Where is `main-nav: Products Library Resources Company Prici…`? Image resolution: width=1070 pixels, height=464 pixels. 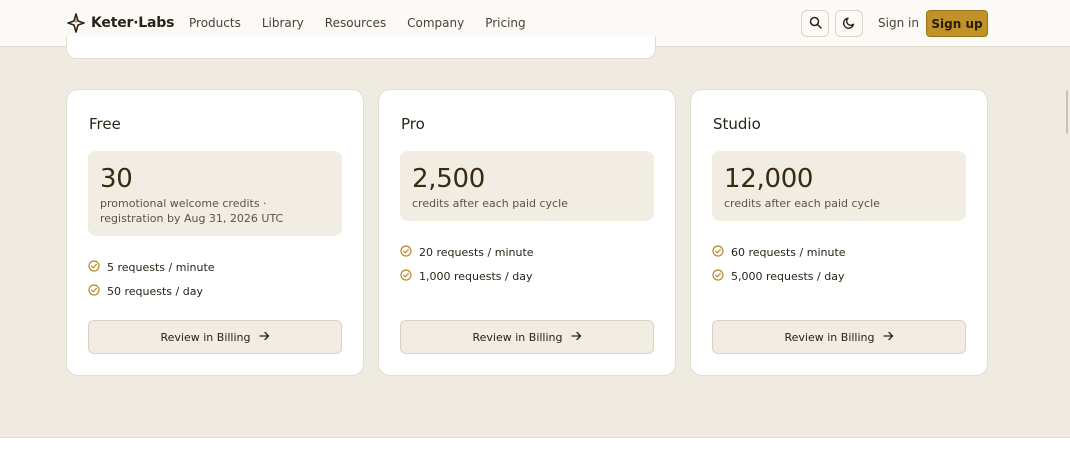
main-nav: Products Library Resources Company Prici… is located at coordinates (368, 23).